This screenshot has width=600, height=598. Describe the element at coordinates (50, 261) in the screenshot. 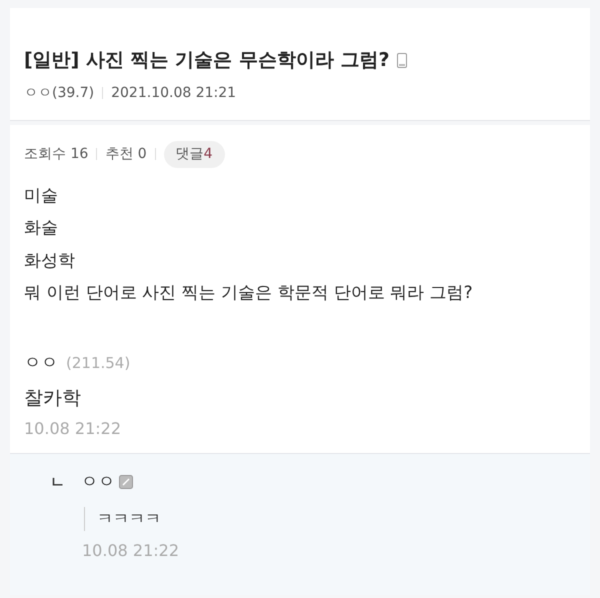

I see `body-text: 화성학` at that location.